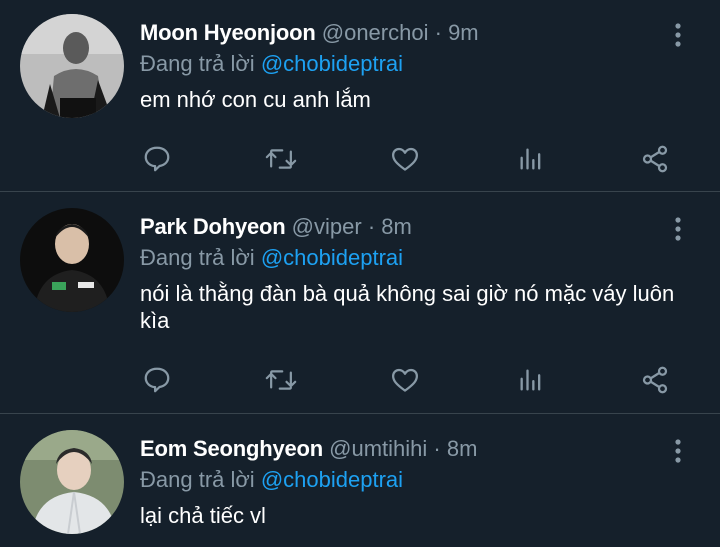  Describe the element at coordinates (228, 32) in the screenshot. I see `display-name: Moon Hyeonjoon` at that location.